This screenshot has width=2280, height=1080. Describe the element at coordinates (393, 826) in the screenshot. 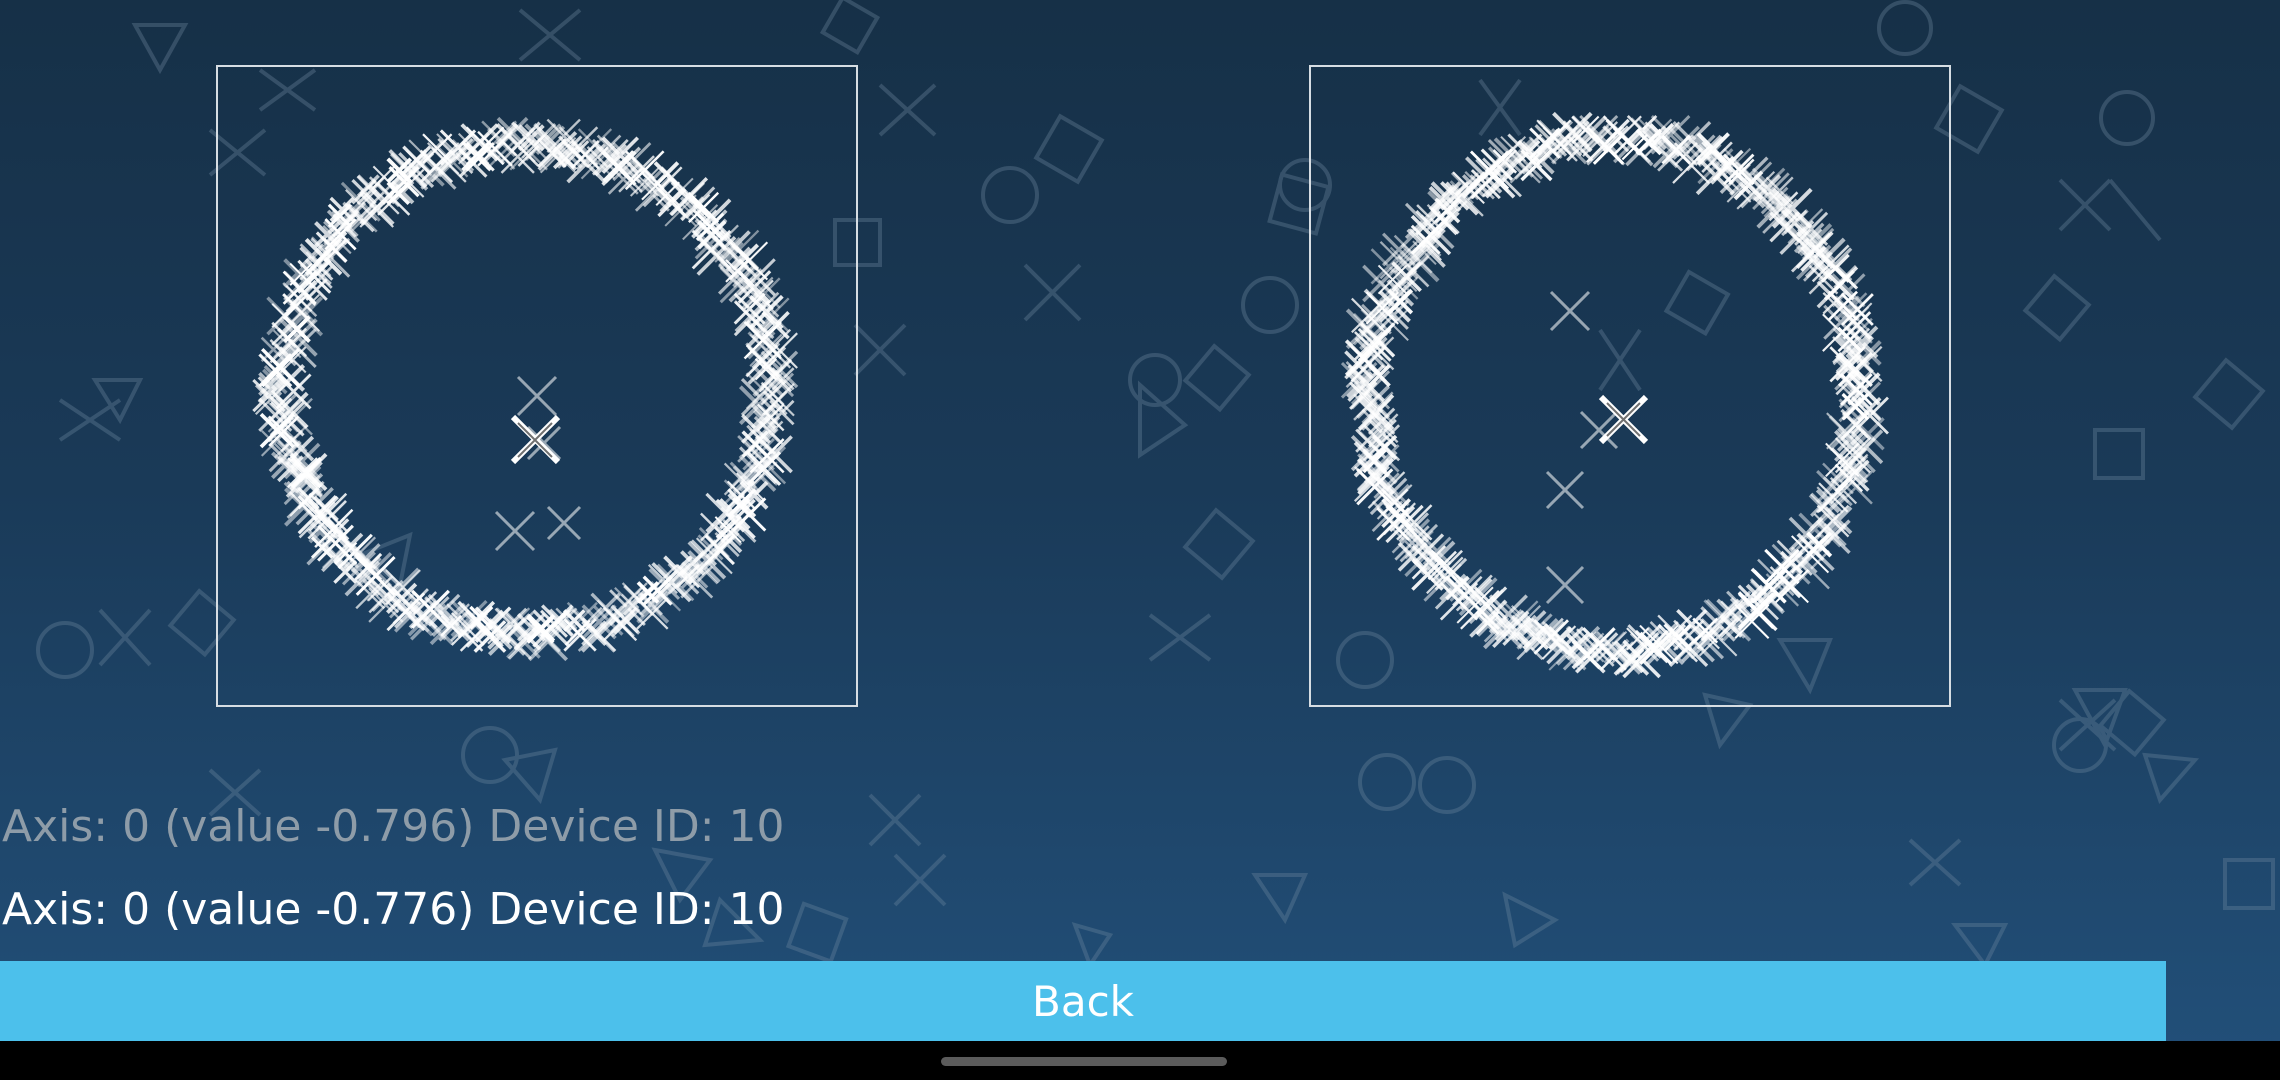

I see `axis-readout-previous: Axis: 0 (value -0.796) Device ID: 10` at that location.